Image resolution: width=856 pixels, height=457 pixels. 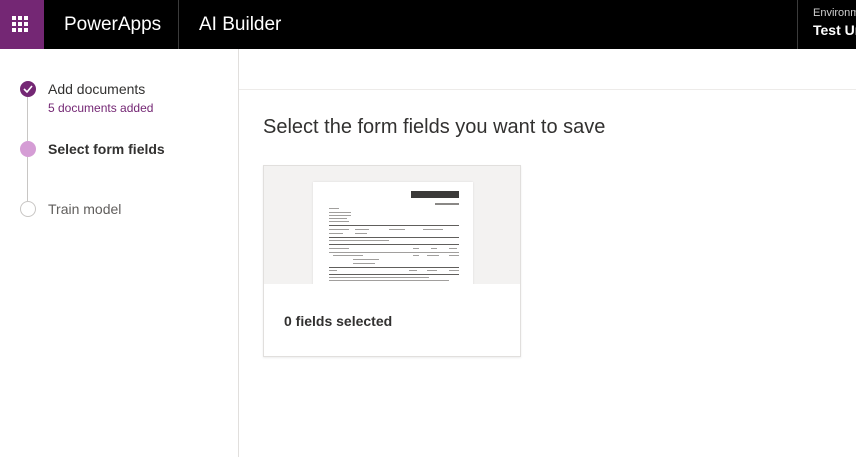 What do you see at coordinates (240, 24) in the screenshot?
I see `app-title: AI Builder` at bounding box center [240, 24].